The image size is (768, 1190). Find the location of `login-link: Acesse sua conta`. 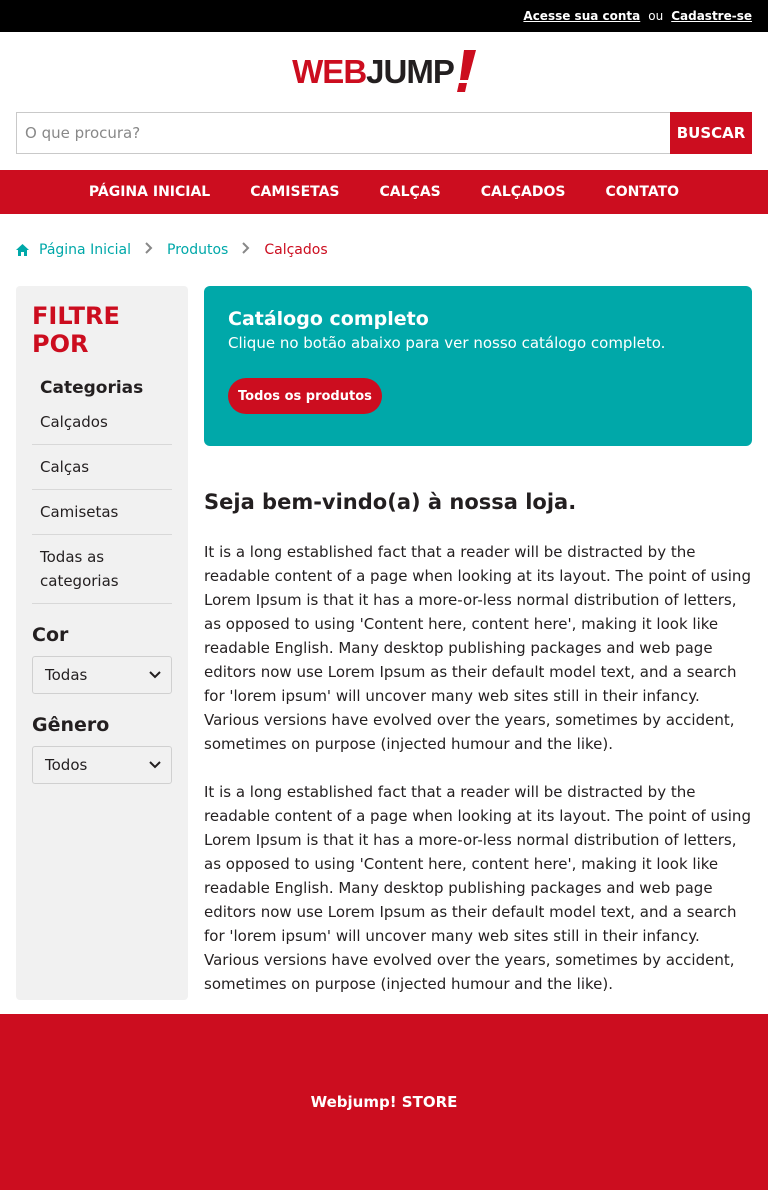

login-link: Acesse sua conta is located at coordinates (581, 16).